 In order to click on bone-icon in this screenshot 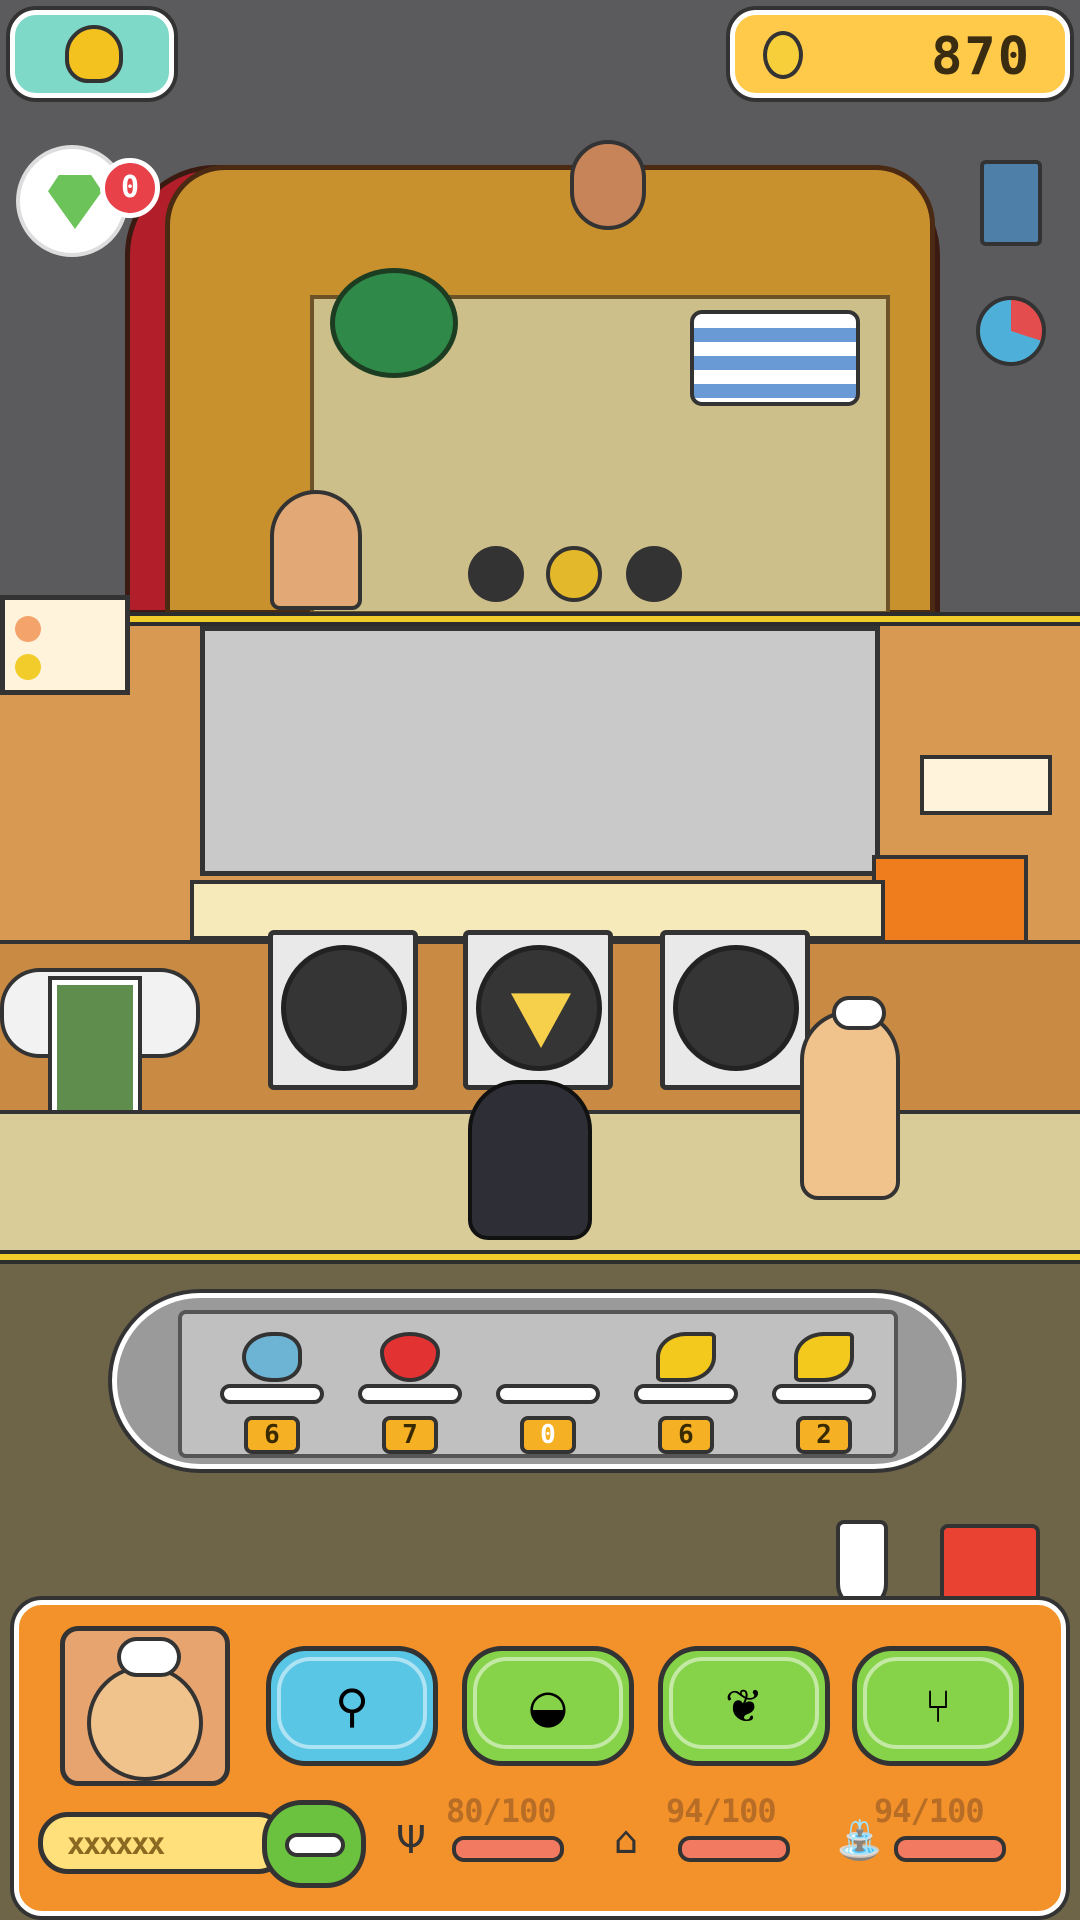, I will do `click(315, 1845)`.